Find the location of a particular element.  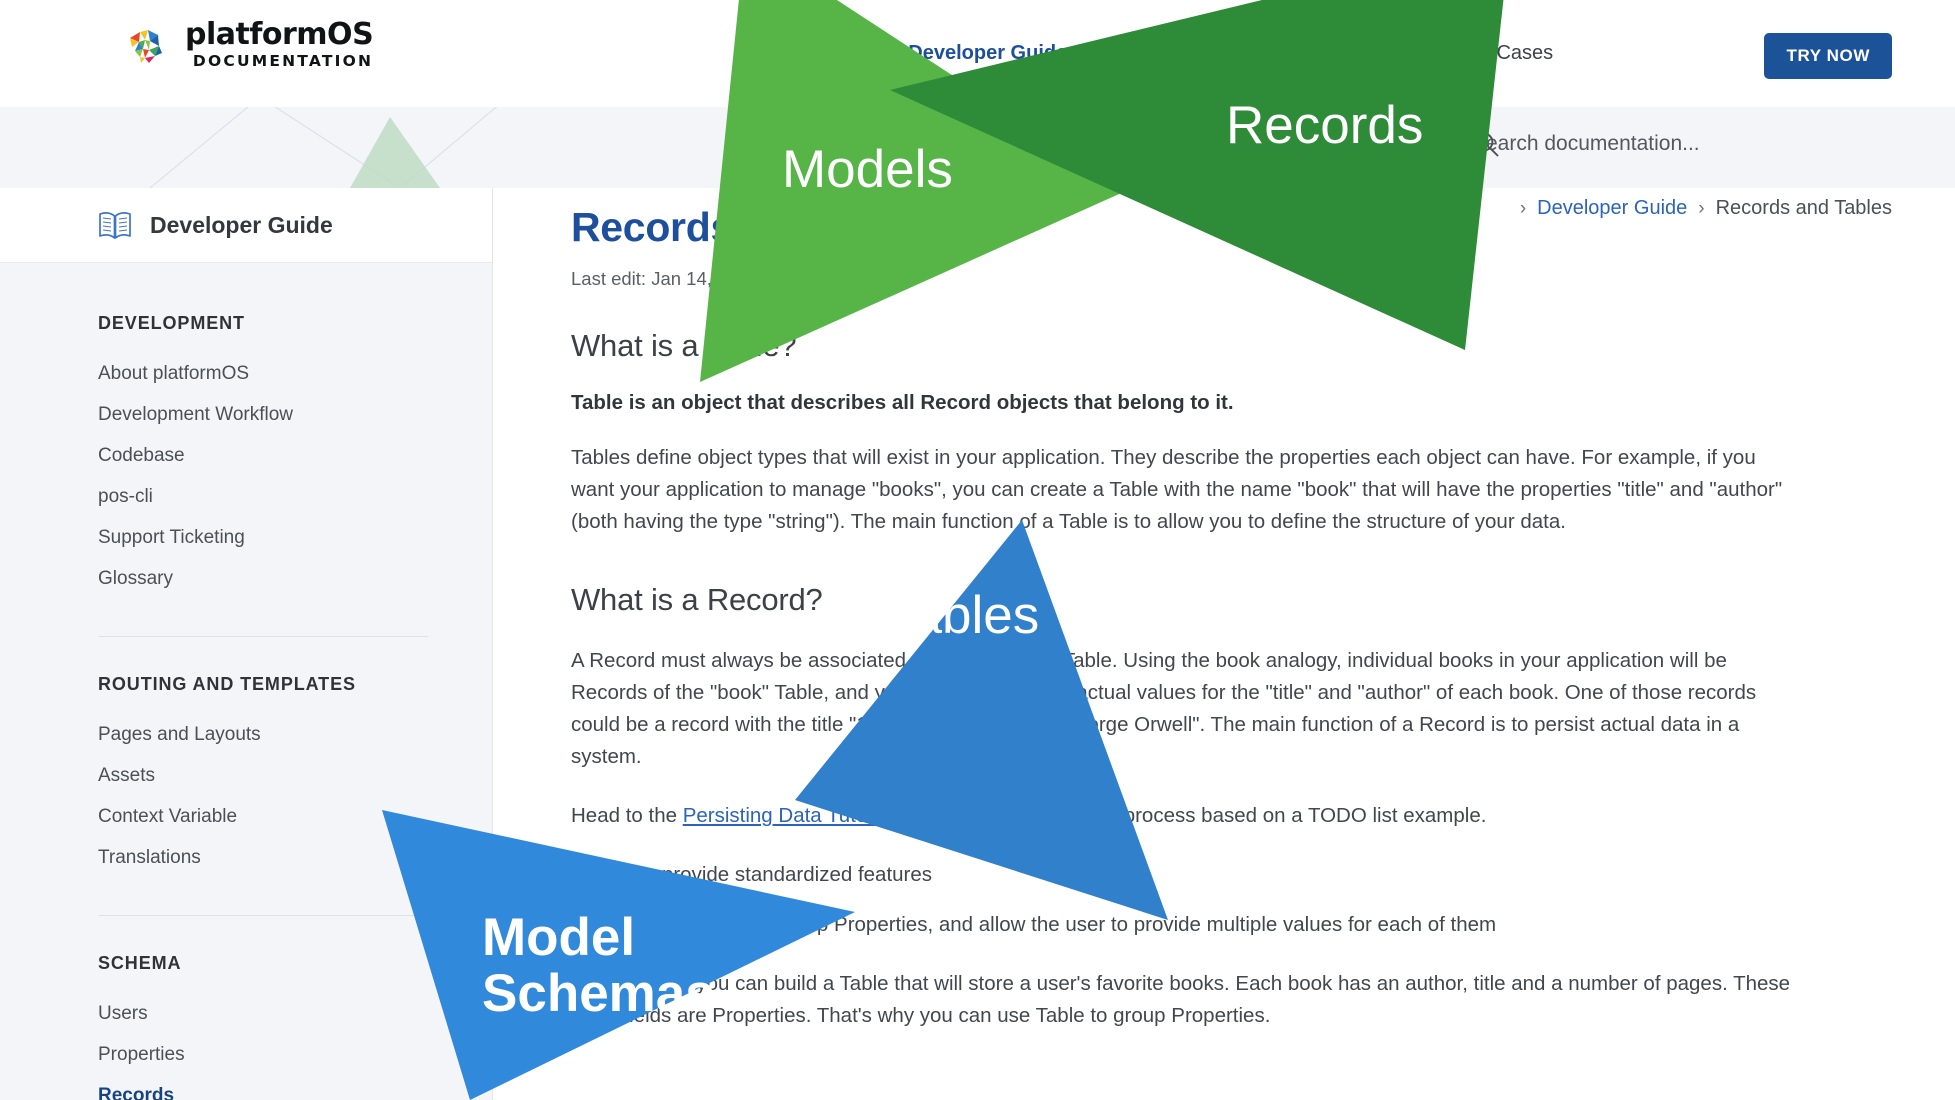

heading-what-is-a-table: What is a Table? is located at coordinates (684, 345).